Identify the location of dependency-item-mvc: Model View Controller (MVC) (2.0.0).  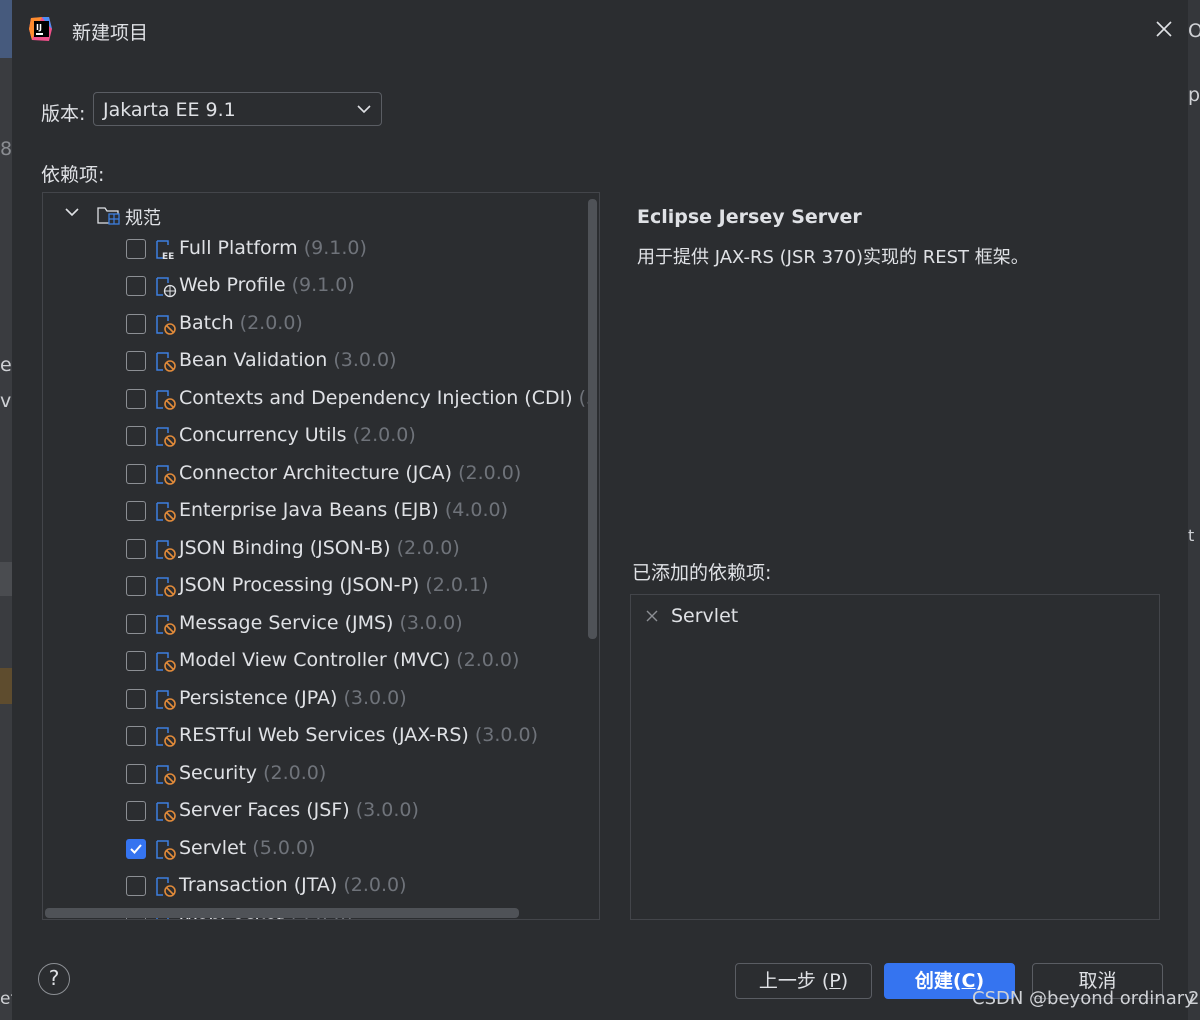
(321, 662).